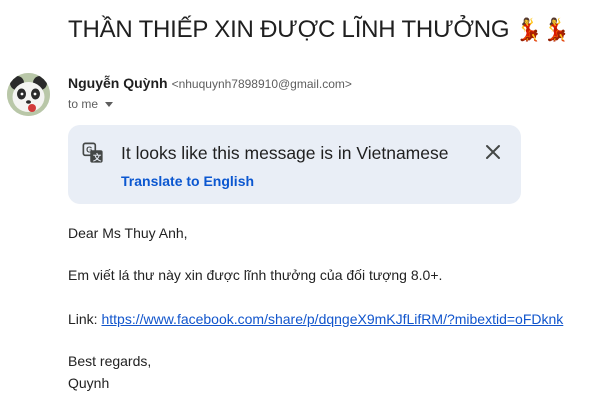  I want to click on email-subject: THẦN THIẾP XIN ĐƯỢC LĨNH THƯỞNG 💃💃, so click(319, 30).